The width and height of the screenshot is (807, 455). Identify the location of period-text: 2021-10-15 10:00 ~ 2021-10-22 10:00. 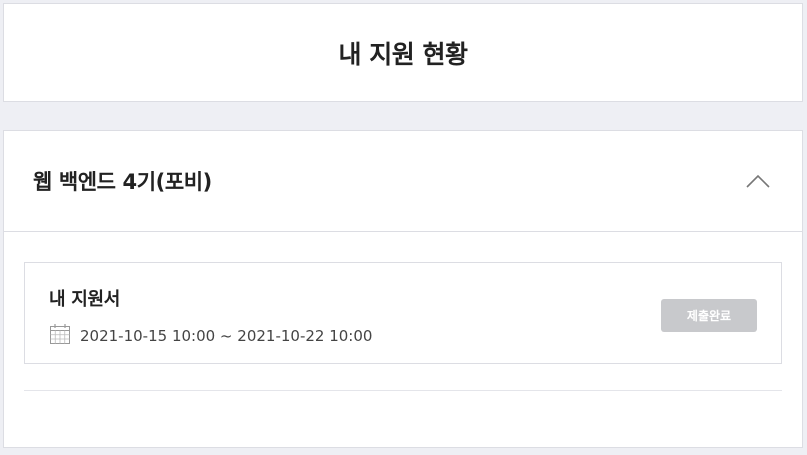
(226, 336).